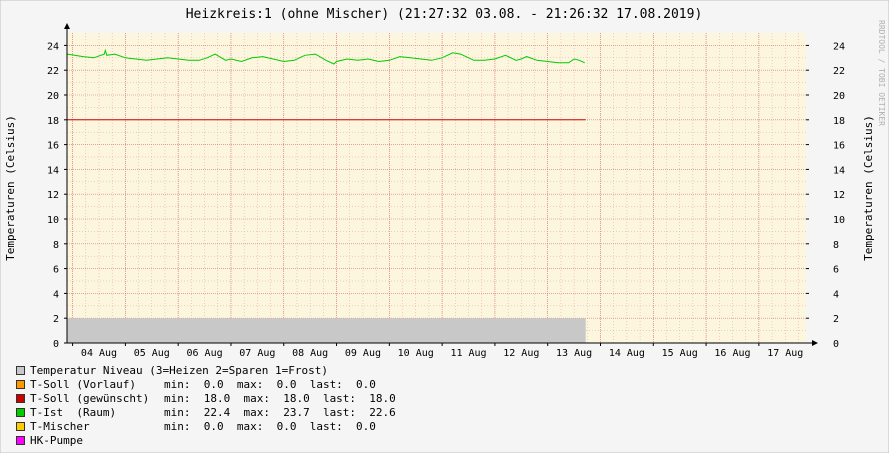  What do you see at coordinates (468, 353) in the screenshot?
I see `x-tick-label: 11 Aug` at bounding box center [468, 353].